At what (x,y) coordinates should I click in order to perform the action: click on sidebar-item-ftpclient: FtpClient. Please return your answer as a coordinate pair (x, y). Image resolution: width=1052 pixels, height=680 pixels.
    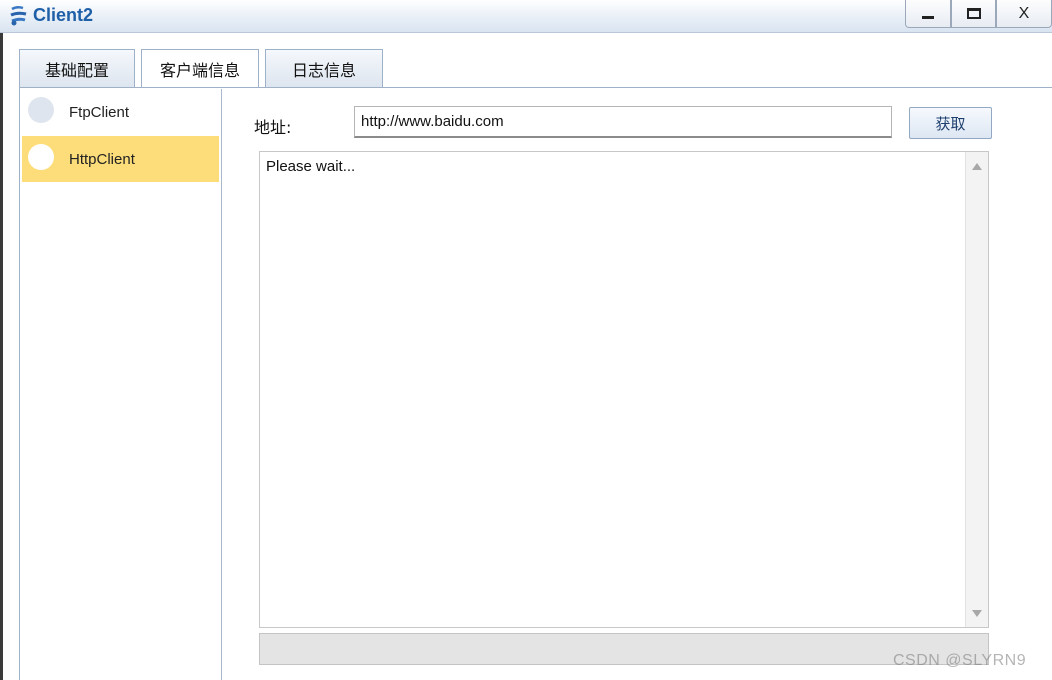
    Looking at the image, I should click on (120, 112).